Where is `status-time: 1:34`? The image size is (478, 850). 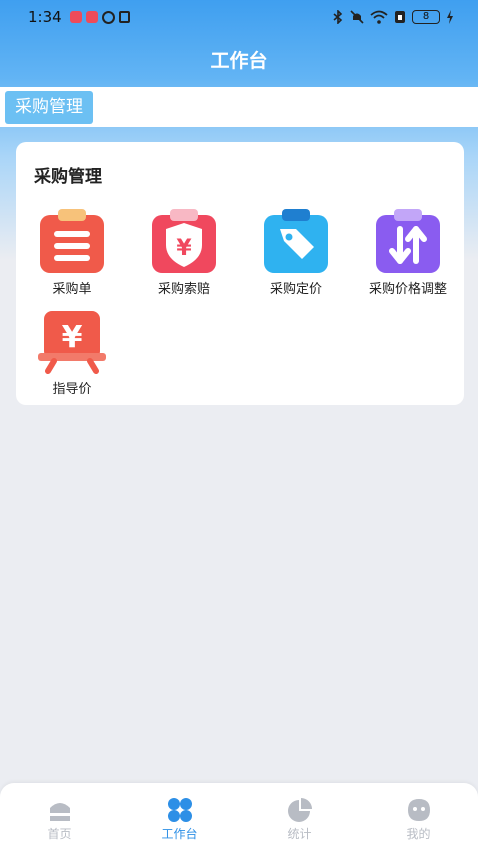 status-time: 1:34 is located at coordinates (45, 17).